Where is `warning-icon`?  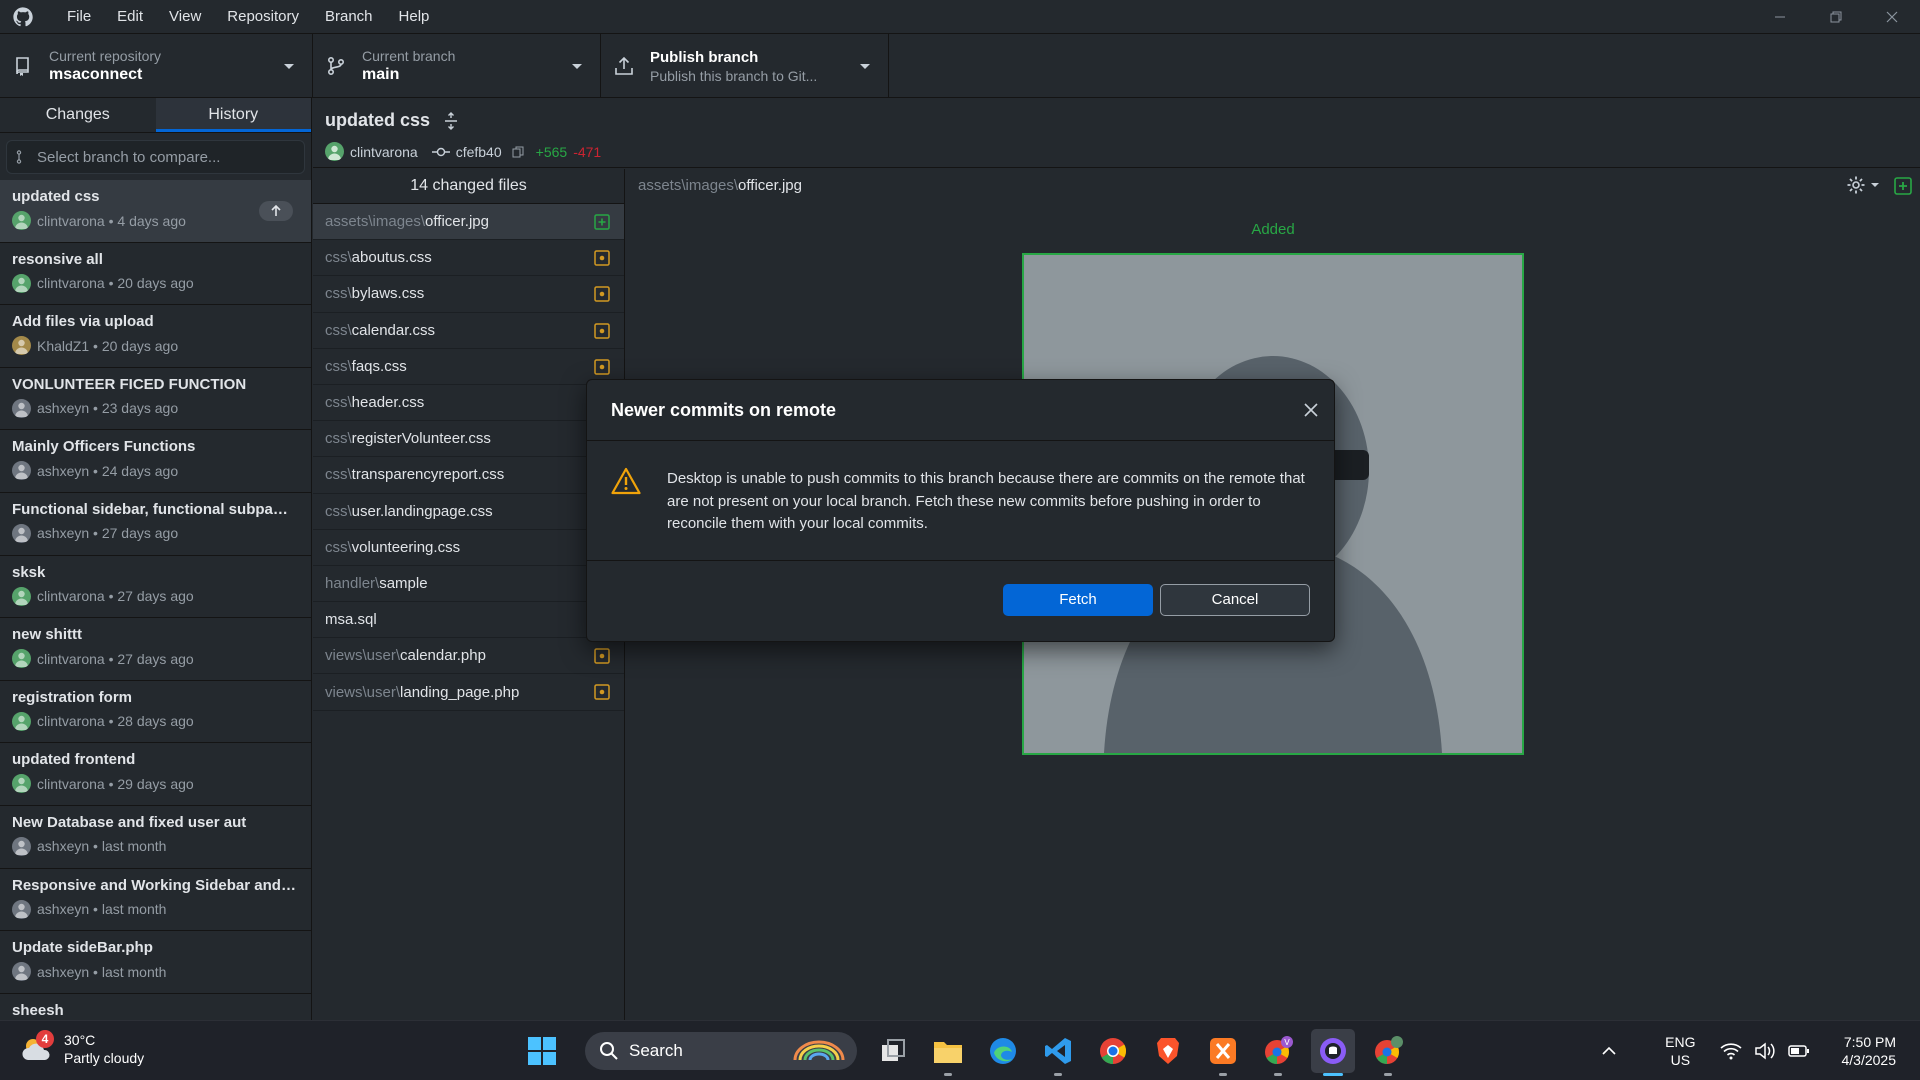
warning-icon is located at coordinates (626, 481).